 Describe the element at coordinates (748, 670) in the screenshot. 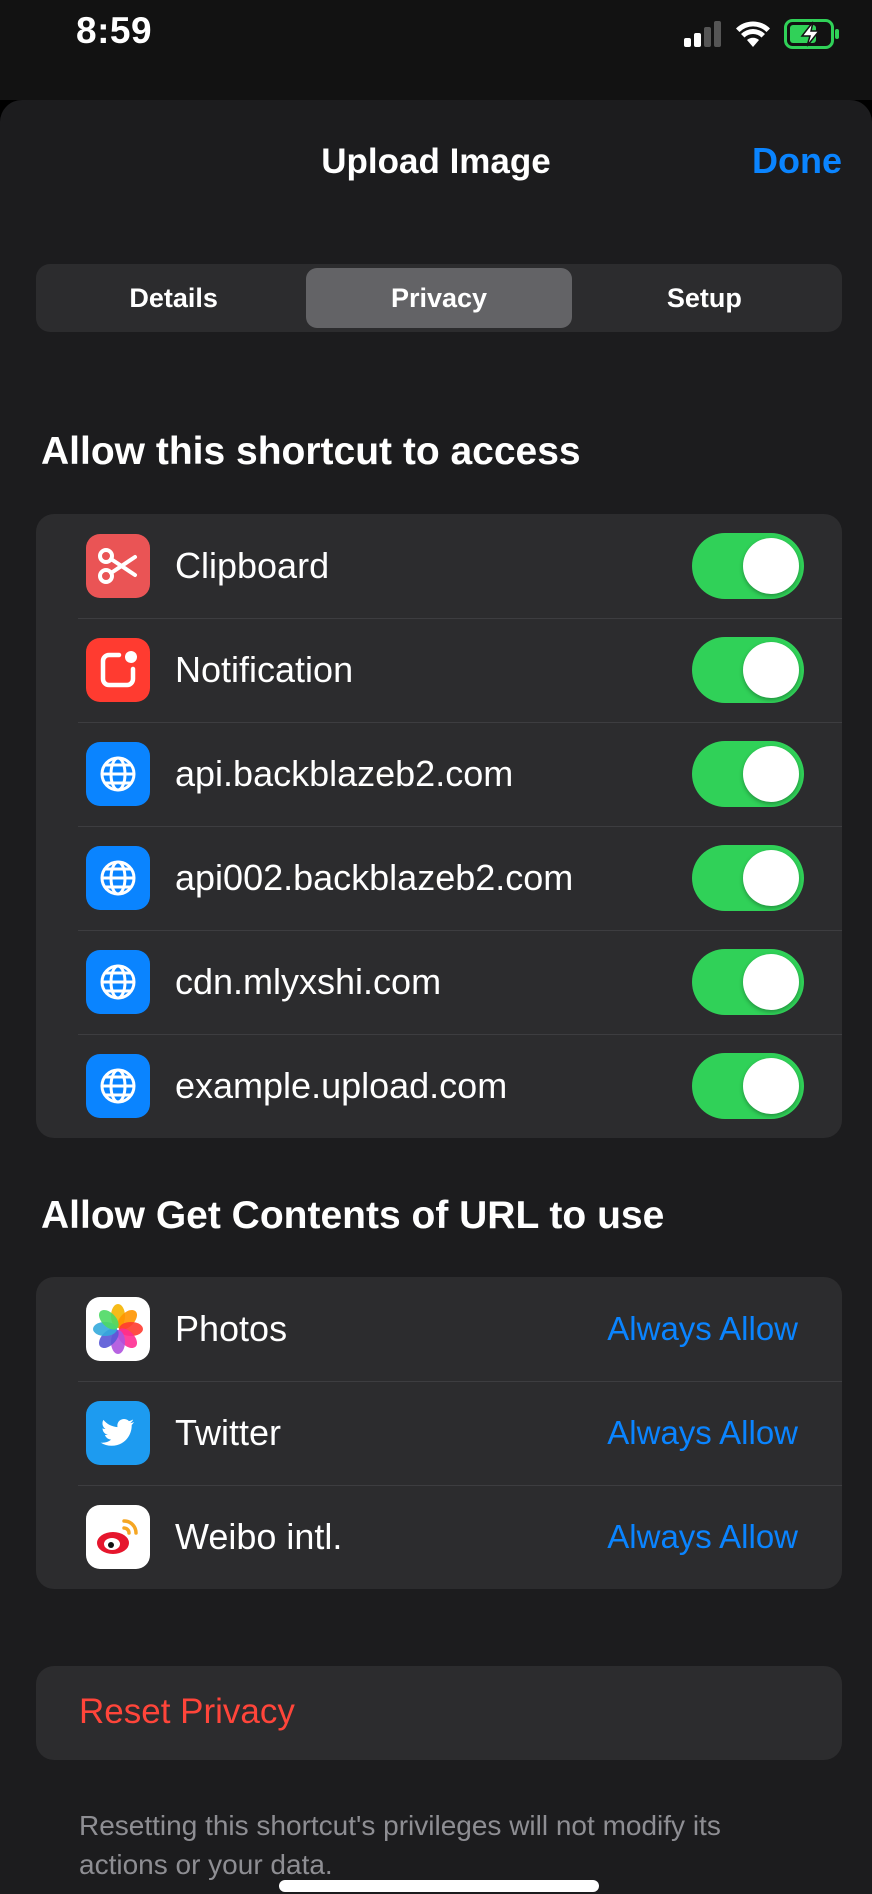

I see `notification-toggle` at that location.